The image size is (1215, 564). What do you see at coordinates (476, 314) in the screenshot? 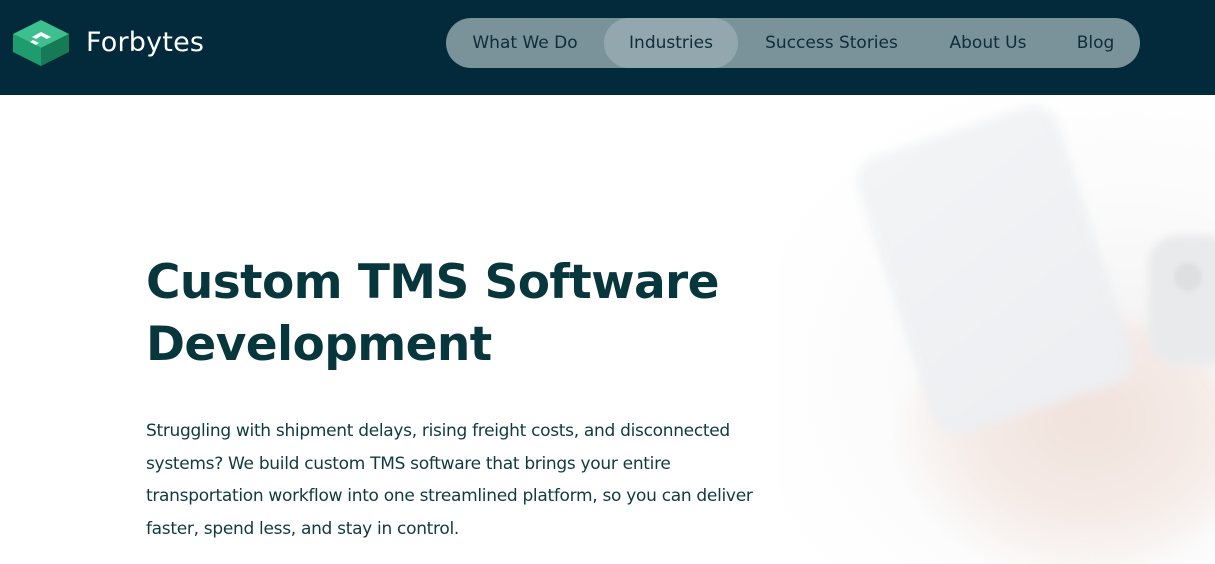
I see `hero-title: Custom TMS Software Development` at bounding box center [476, 314].